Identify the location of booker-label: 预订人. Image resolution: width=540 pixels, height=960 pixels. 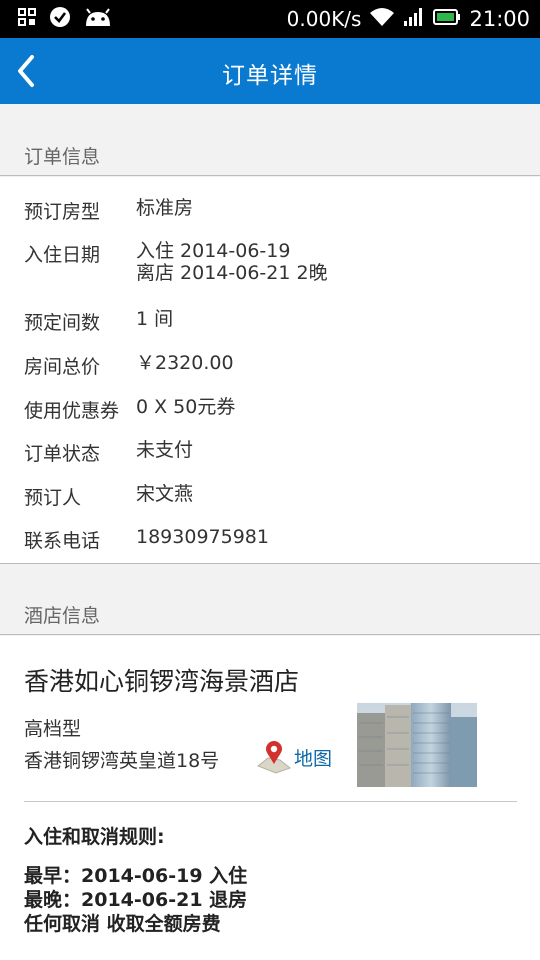
(53, 498).